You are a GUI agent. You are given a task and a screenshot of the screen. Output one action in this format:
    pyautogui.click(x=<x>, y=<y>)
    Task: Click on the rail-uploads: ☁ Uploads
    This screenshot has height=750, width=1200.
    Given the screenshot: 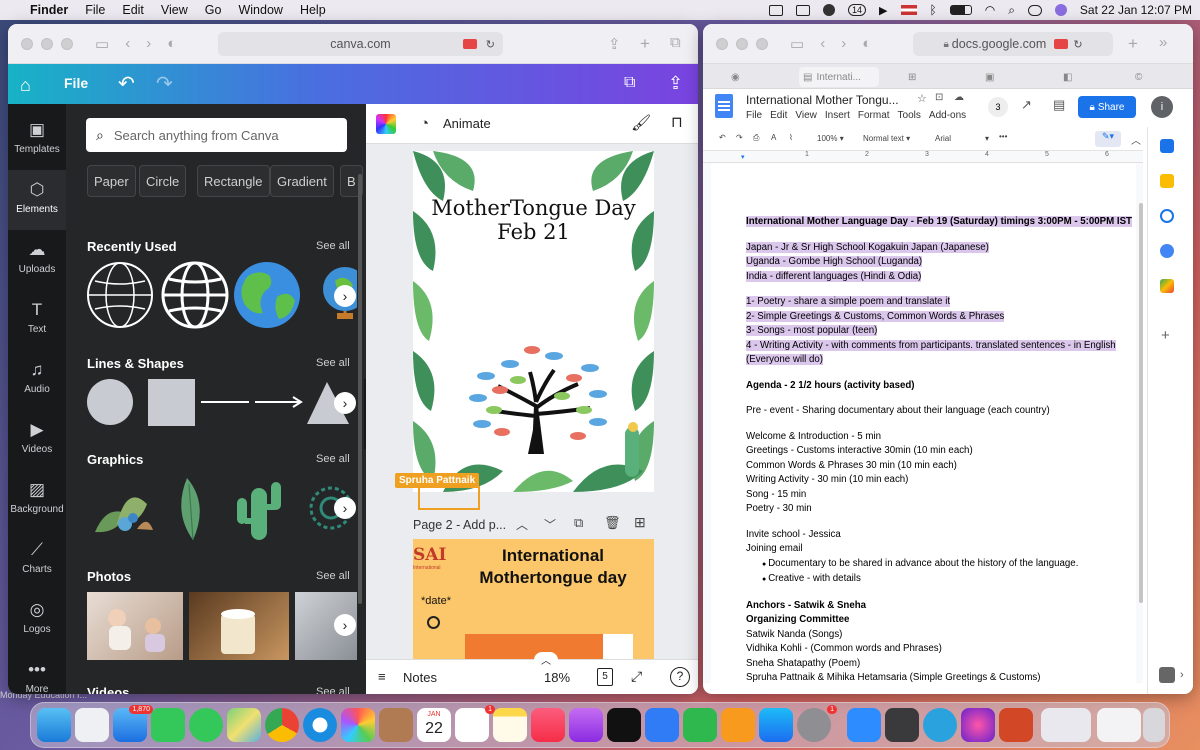 What is the action you would take?
    pyautogui.click(x=37, y=257)
    